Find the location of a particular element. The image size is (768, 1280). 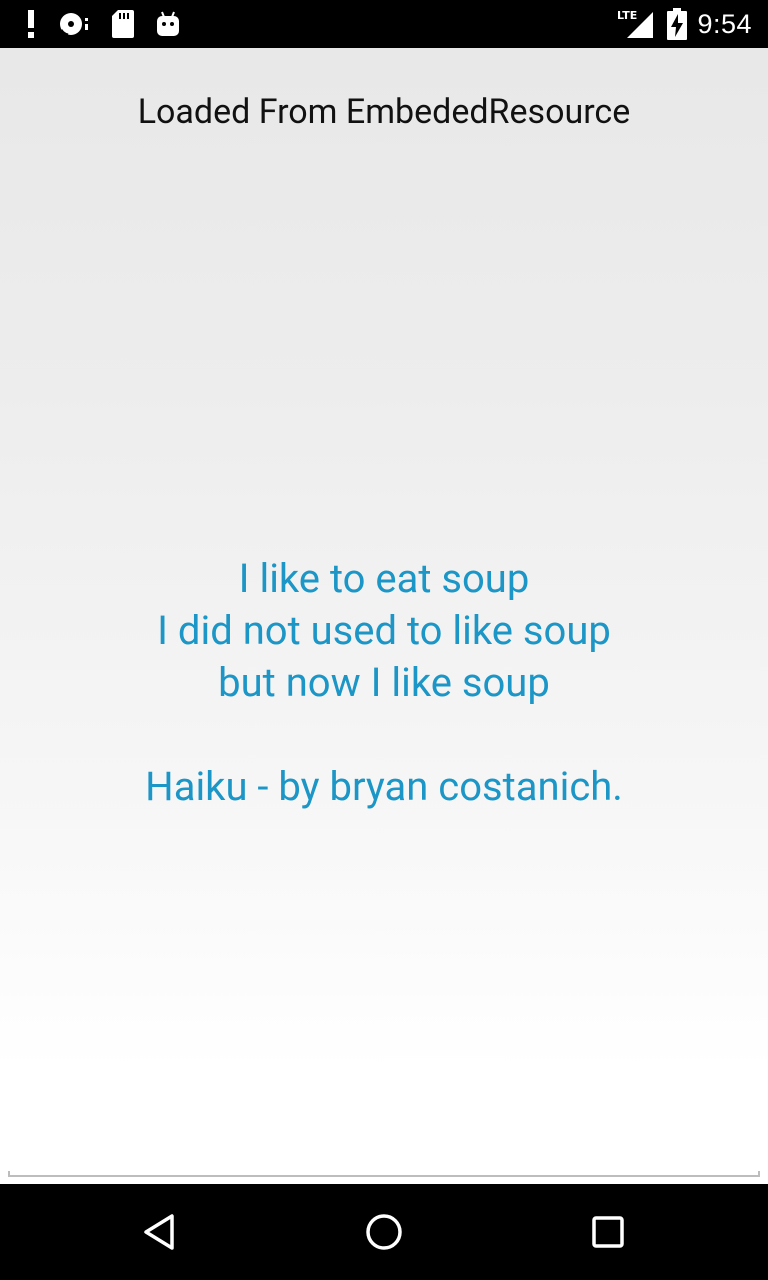

status-bar-notifications is located at coordinates (103, 24).